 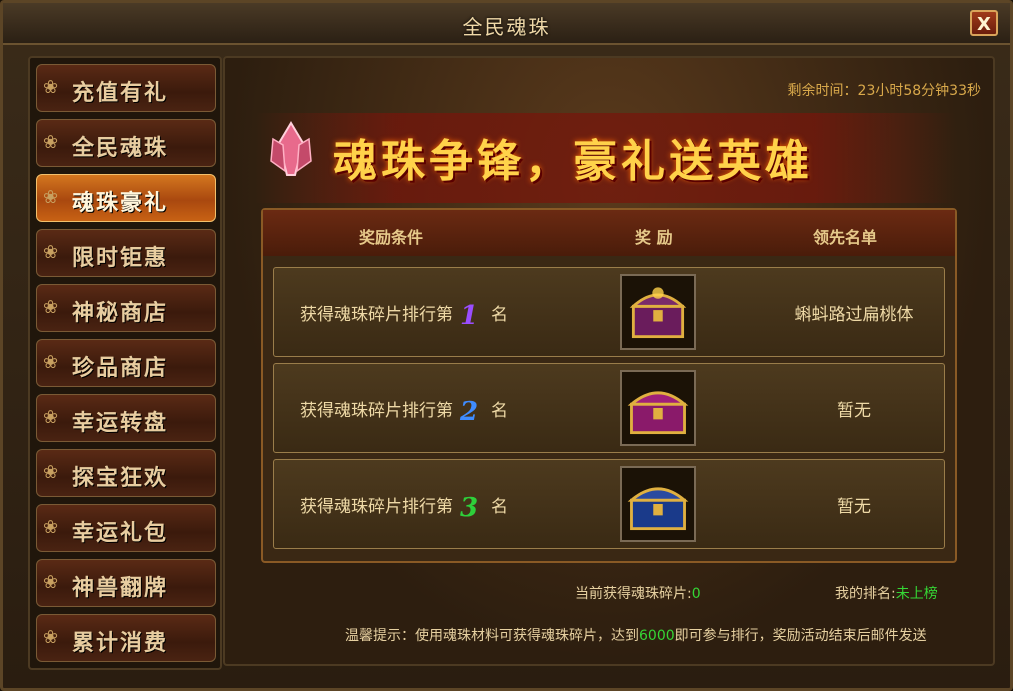 What do you see at coordinates (845, 237) in the screenshot?
I see `header-leader: 领先名单` at bounding box center [845, 237].